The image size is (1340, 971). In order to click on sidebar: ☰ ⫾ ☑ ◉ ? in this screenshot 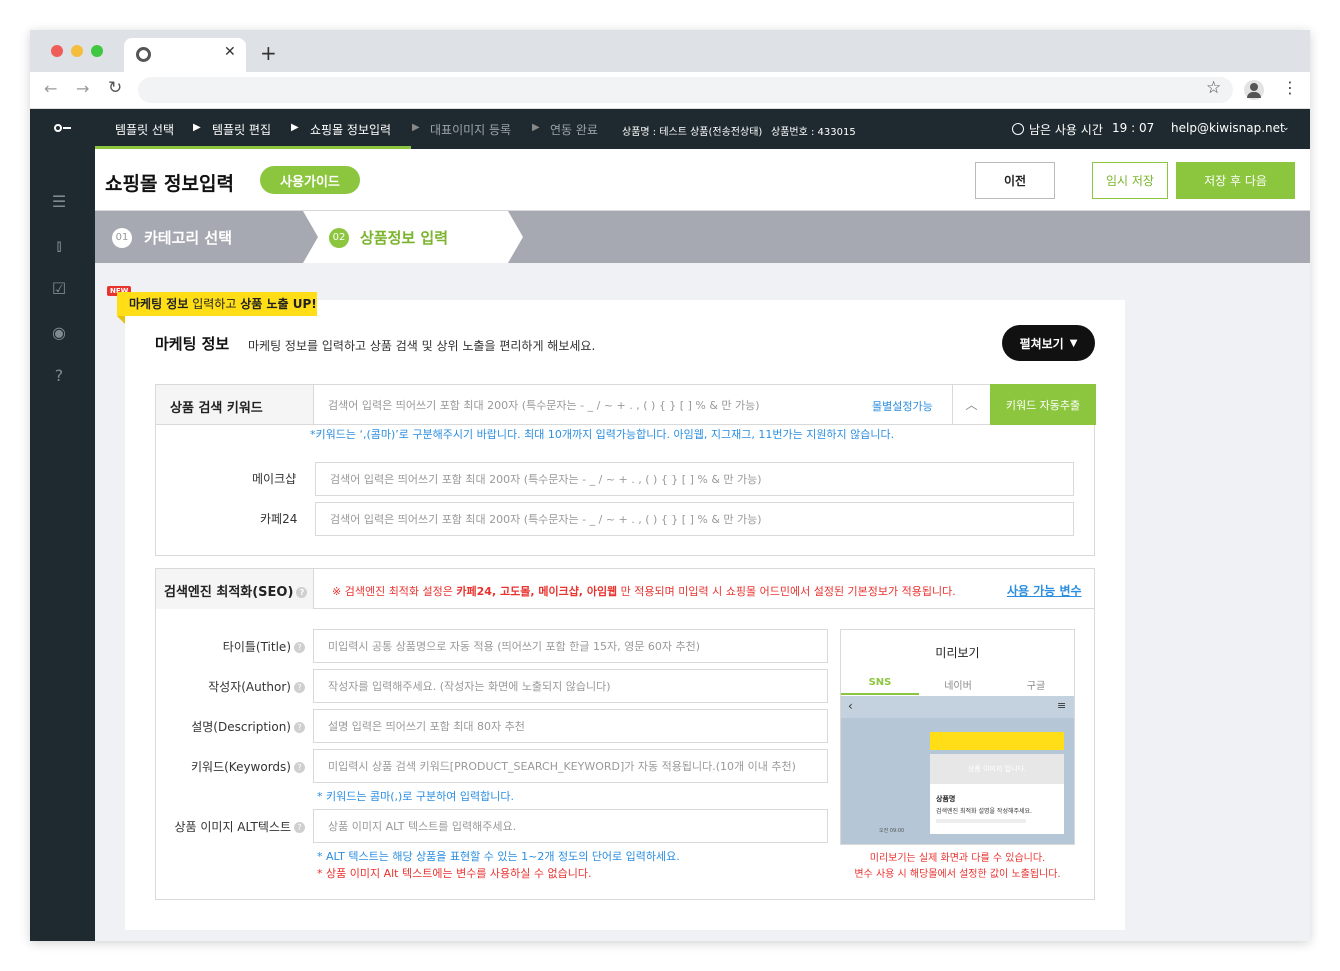, I will do `click(62, 545)`.